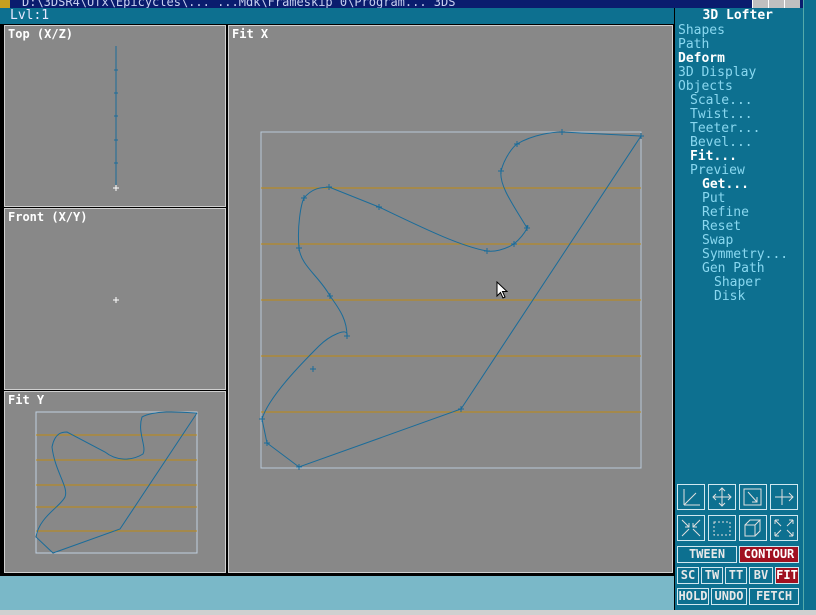 The height and width of the screenshot is (615, 816). Describe the element at coordinates (737, 15) in the screenshot. I see `program-title: 3D Lofter` at that location.